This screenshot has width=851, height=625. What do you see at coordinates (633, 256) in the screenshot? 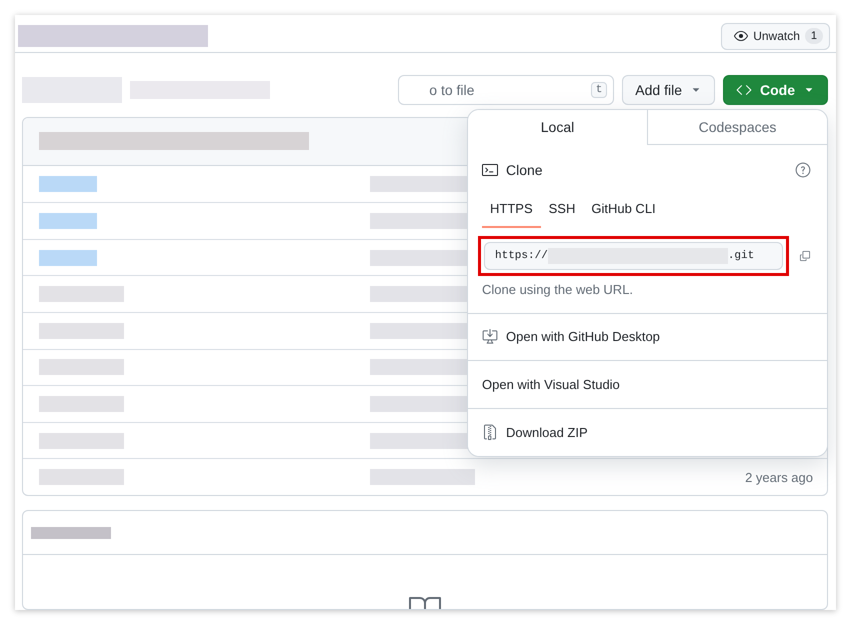
I see `clone-url-field: https:// .git` at bounding box center [633, 256].